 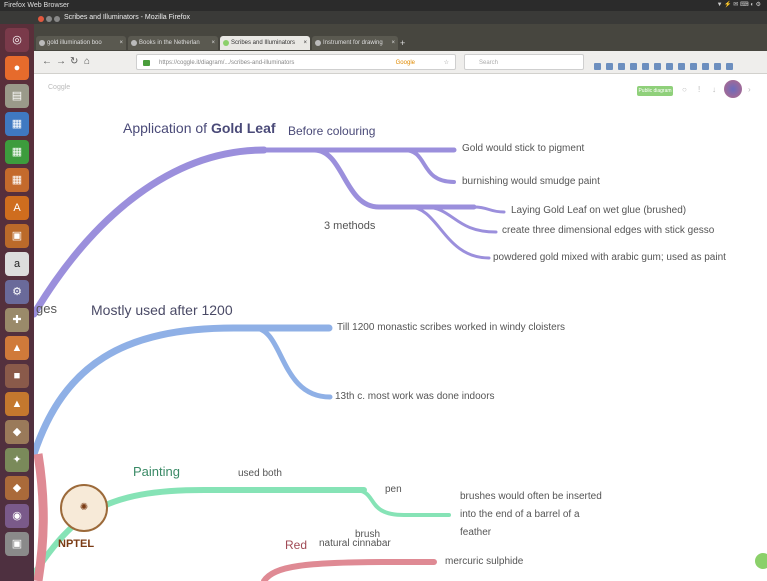 I want to click on node-burnishing: burnishing would smudge paint, so click(x=531, y=181).